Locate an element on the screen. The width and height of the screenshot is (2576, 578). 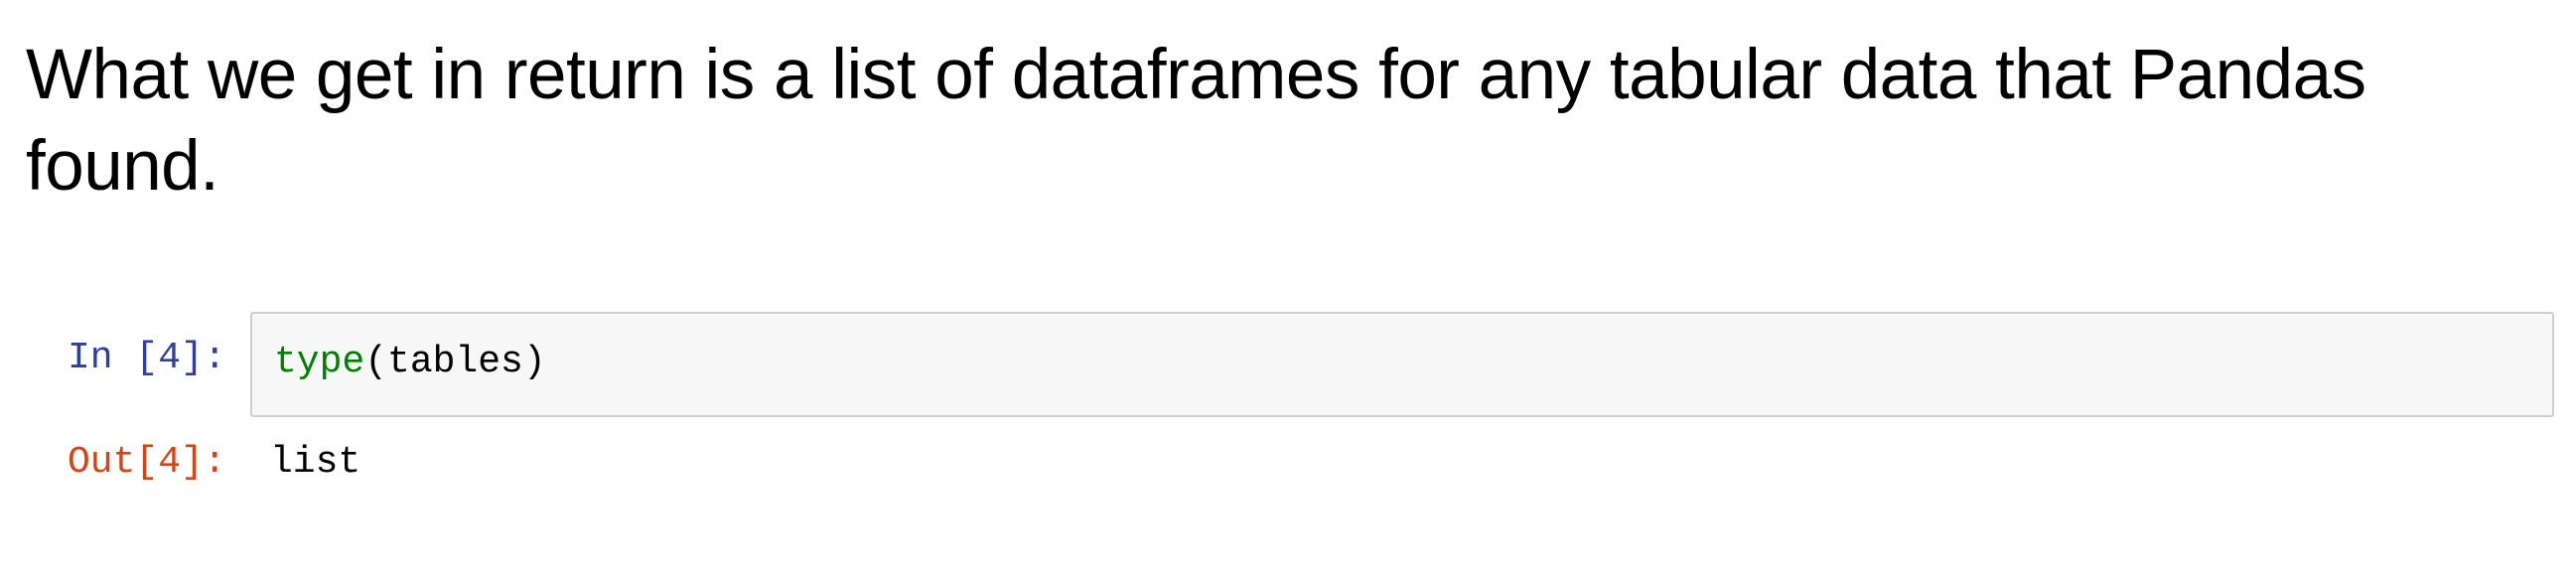
code-builtin: type is located at coordinates (320, 362).